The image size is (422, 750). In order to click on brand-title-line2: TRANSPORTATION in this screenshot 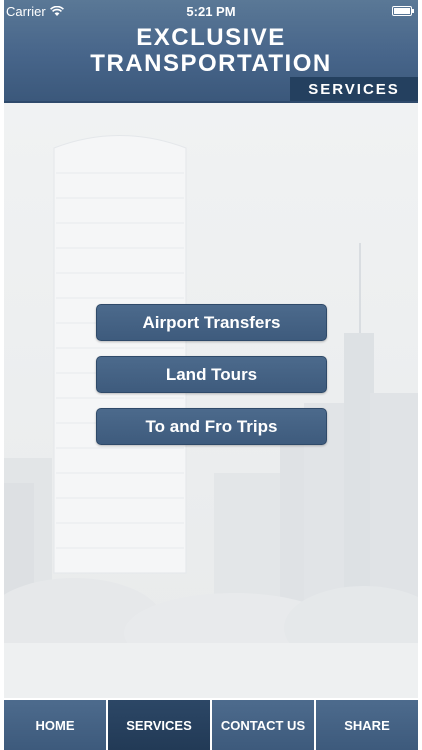, I will do `click(211, 63)`.